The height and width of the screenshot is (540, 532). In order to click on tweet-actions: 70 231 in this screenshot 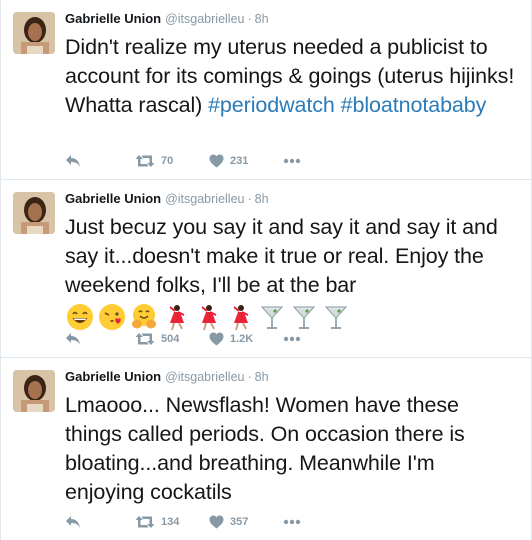, I will do `click(183, 161)`.